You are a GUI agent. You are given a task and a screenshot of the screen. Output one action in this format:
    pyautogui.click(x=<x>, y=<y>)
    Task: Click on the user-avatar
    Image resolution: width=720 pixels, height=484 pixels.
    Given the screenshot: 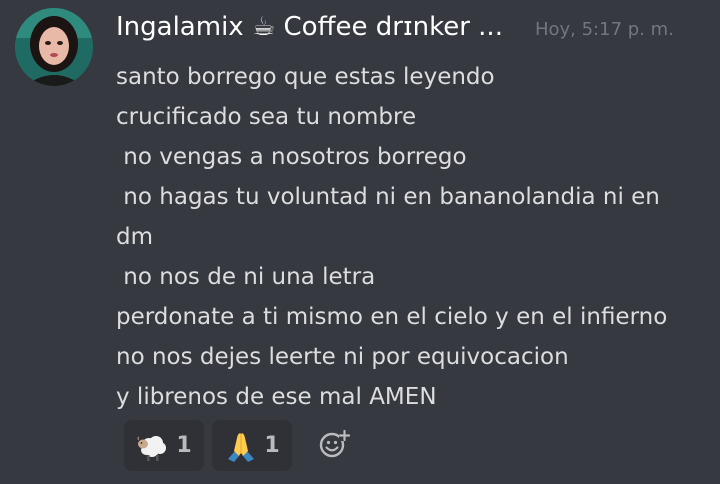 What is the action you would take?
    pyautogui.click(x=54, y=47)
    